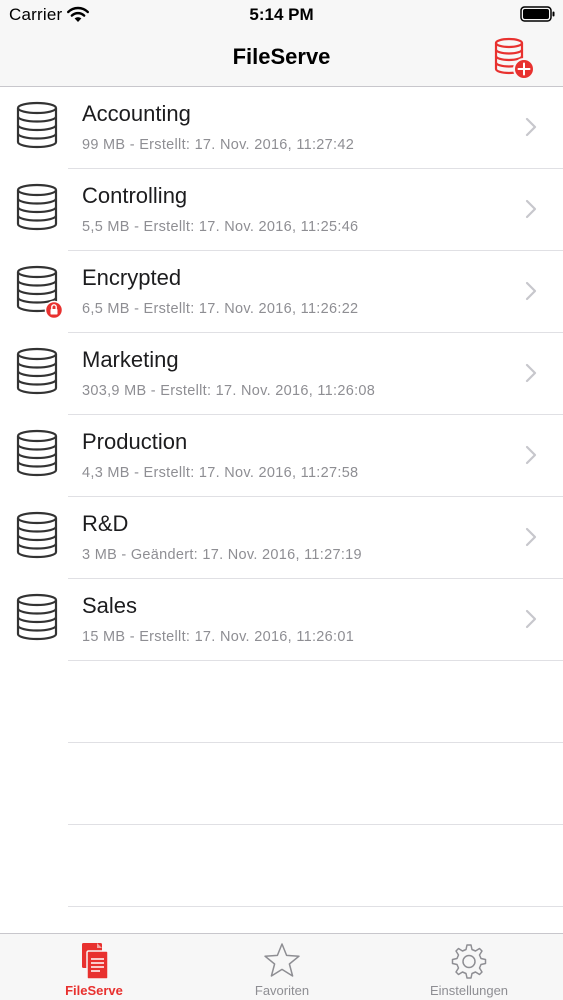 The image size is (563, 1000). I want to click on status-time: 5:14 PM, so click(281, 14).